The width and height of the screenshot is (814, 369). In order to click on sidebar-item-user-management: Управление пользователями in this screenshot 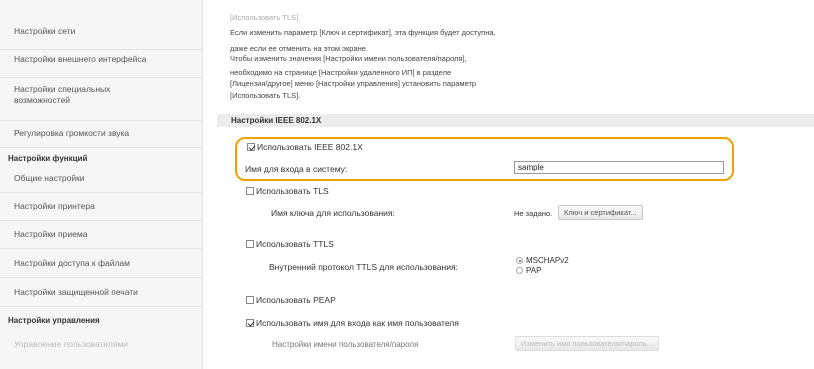, I will do `click(101, 349)`.